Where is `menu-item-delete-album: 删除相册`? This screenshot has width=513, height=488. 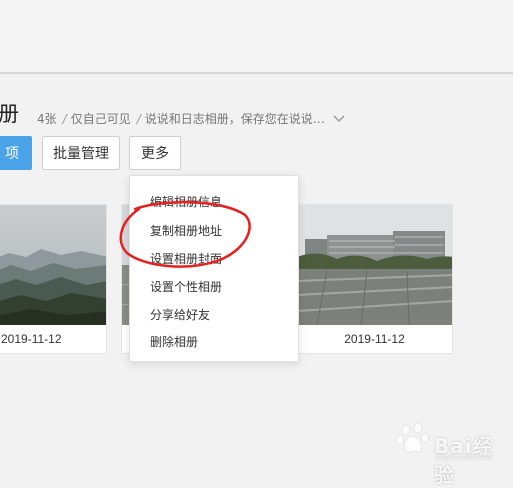
menu-item-delete-album: 删除相册 is located at coordinates (174, 341).